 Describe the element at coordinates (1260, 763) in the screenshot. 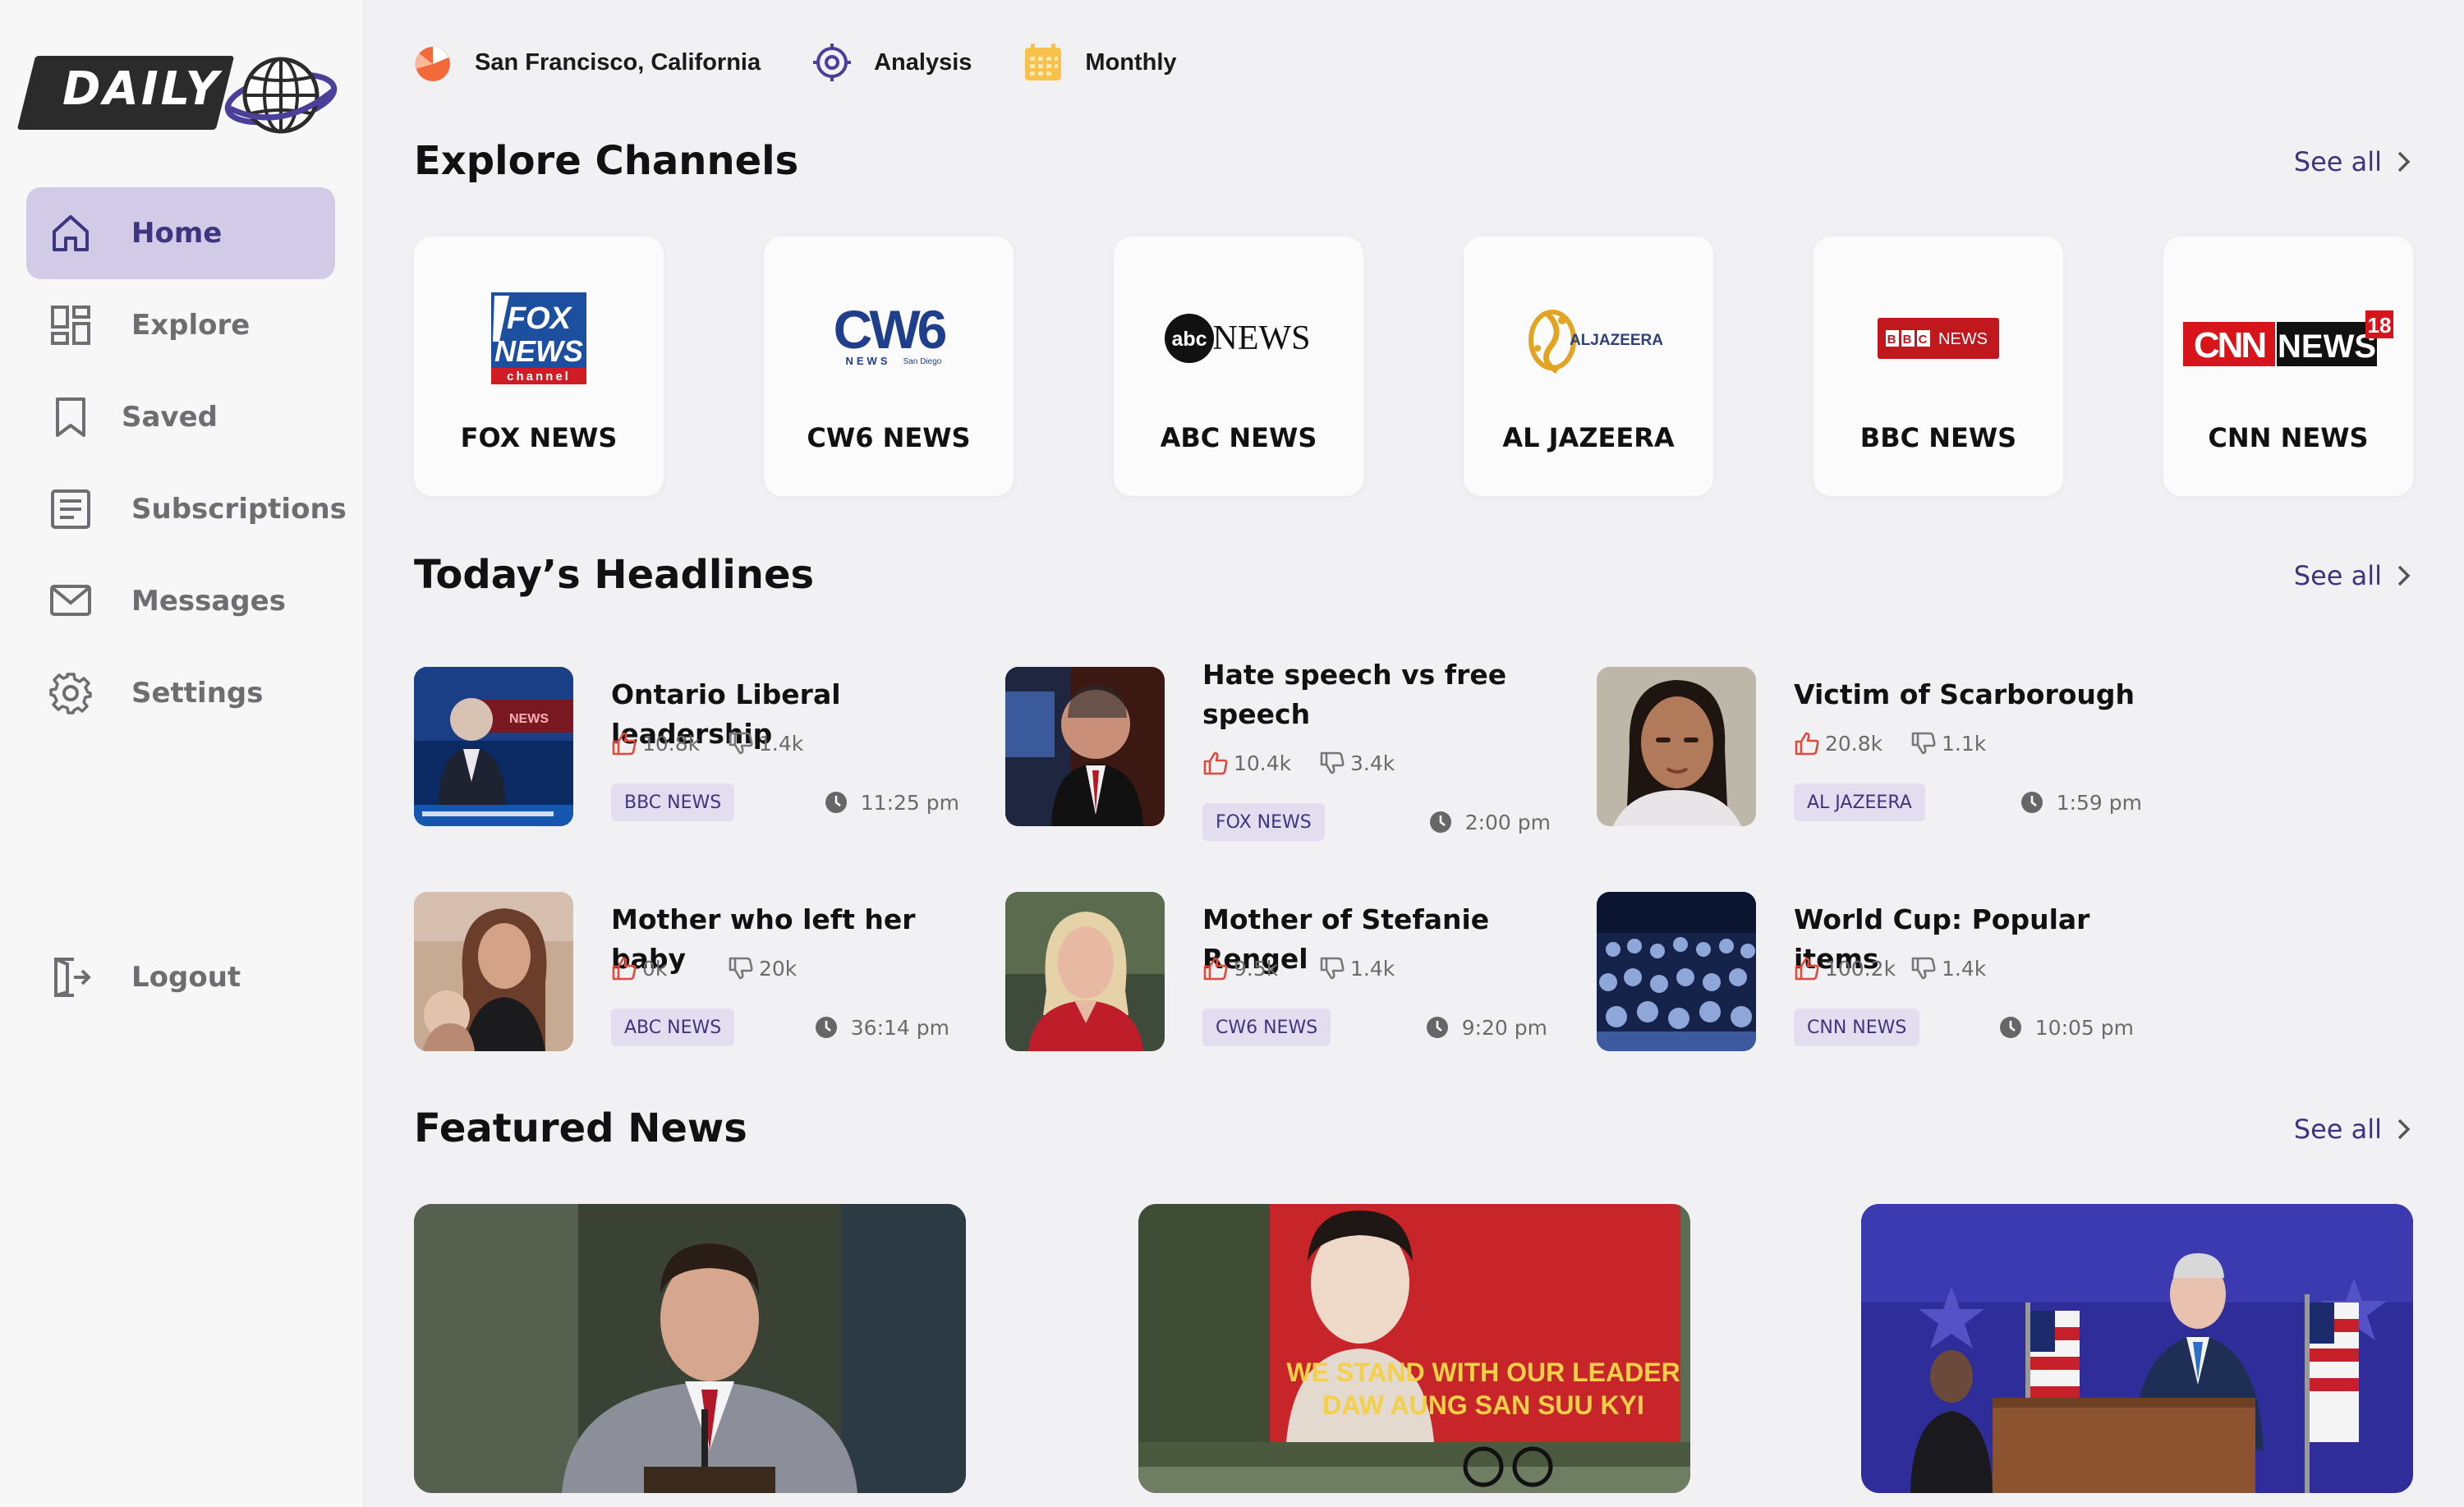

I see `like-count: 10.4k` at that location.